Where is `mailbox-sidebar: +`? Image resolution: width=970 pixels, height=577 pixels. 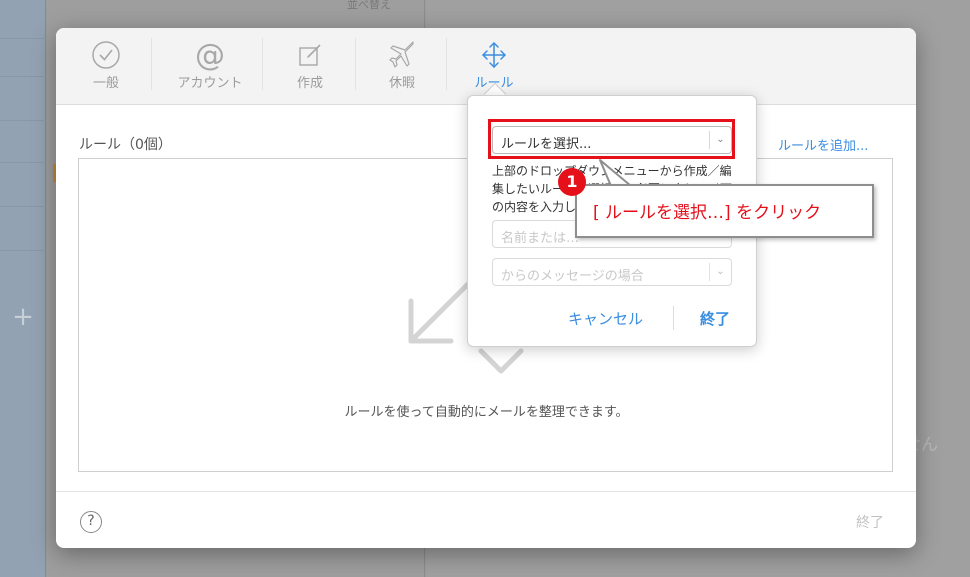
mailbox-sidebar: + is located at coordinates (23, 288).